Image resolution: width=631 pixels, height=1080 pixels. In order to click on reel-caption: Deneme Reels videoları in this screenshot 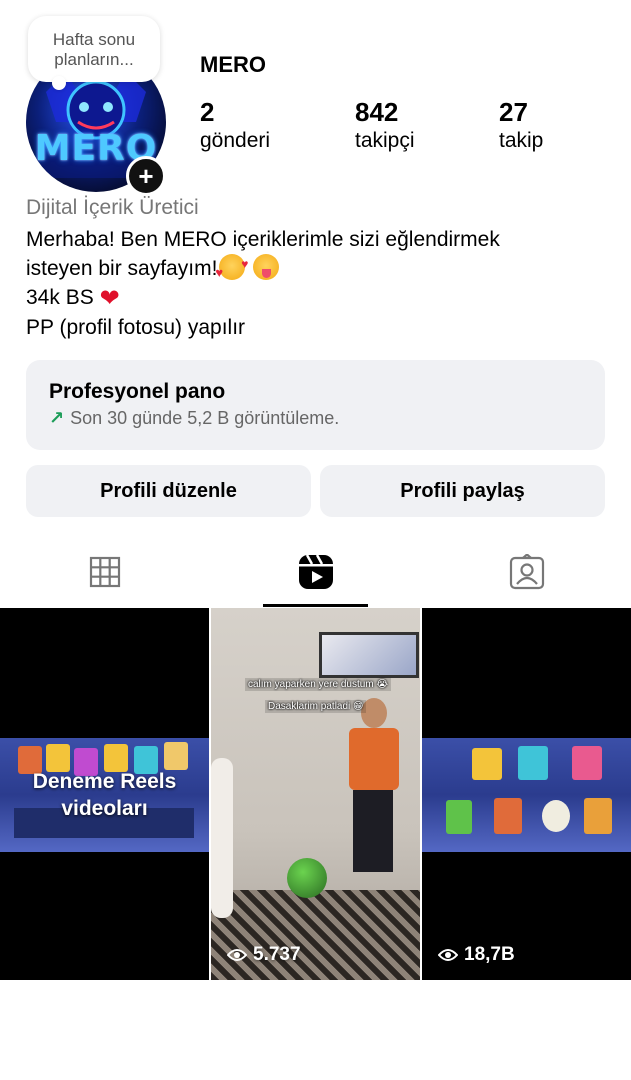, I will do `click(104, 795)`.